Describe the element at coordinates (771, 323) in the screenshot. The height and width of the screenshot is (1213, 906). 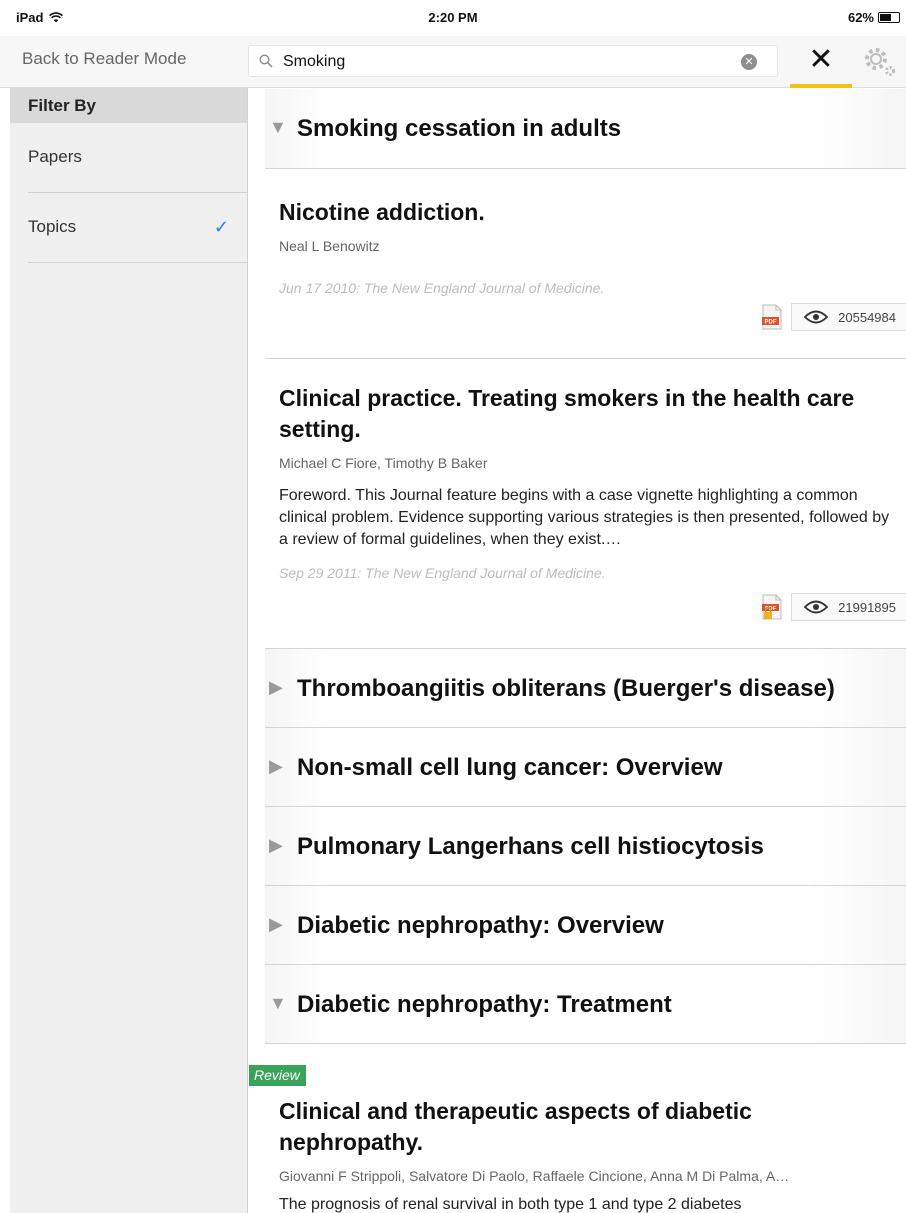
I see `svg-text: PDF` at that location.